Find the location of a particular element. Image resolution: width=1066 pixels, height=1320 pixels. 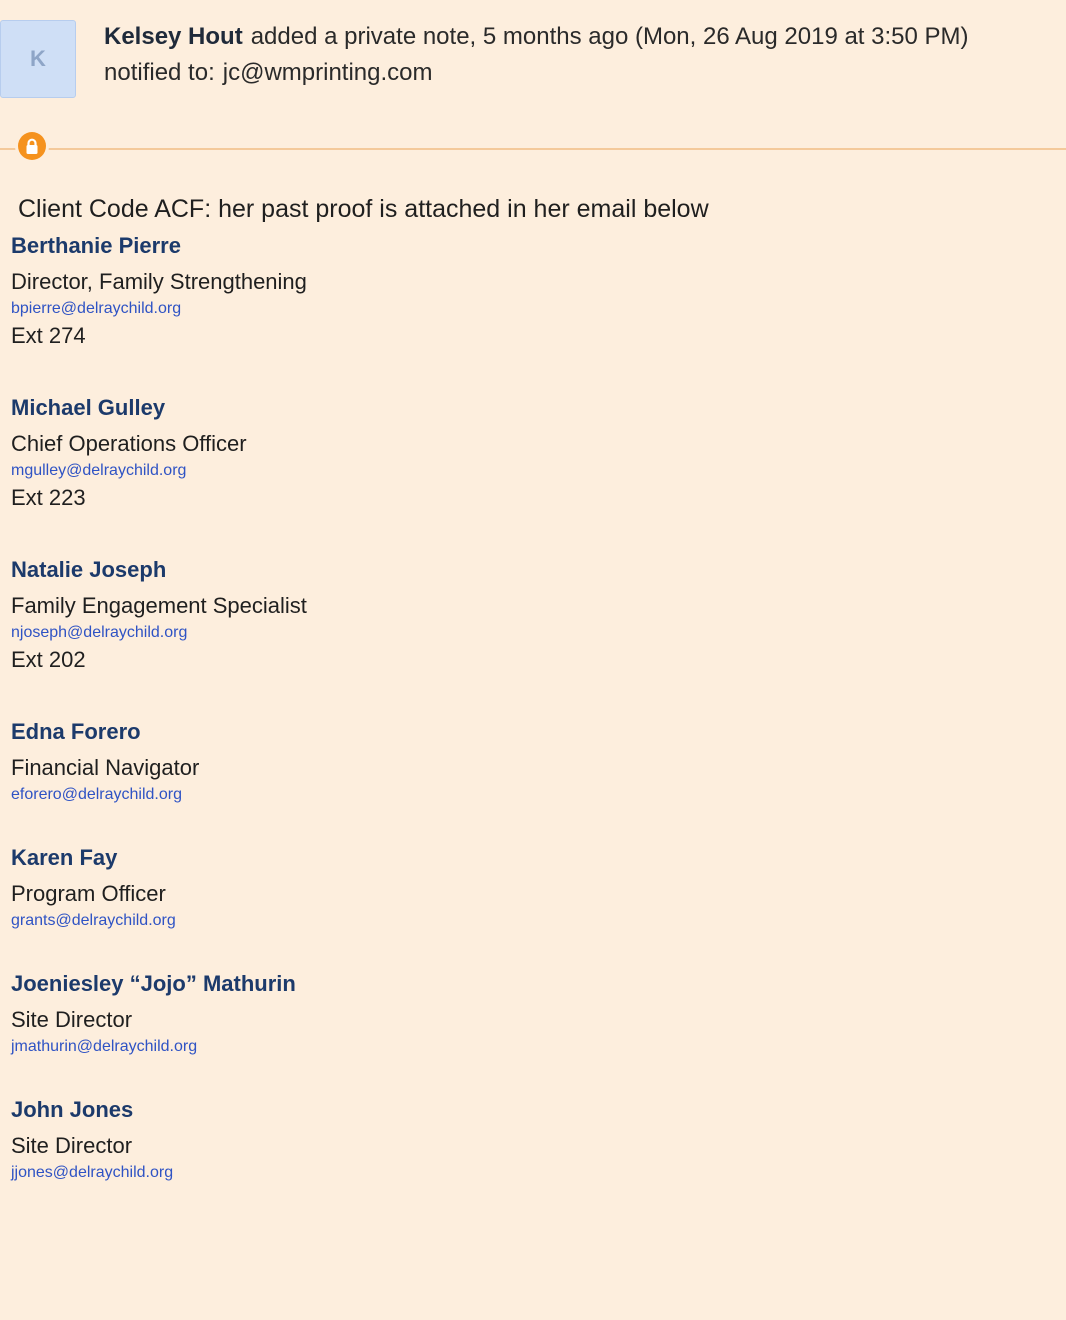

contact-email-link: jjones@delraychild.org is located at coordinates (159, 1173).